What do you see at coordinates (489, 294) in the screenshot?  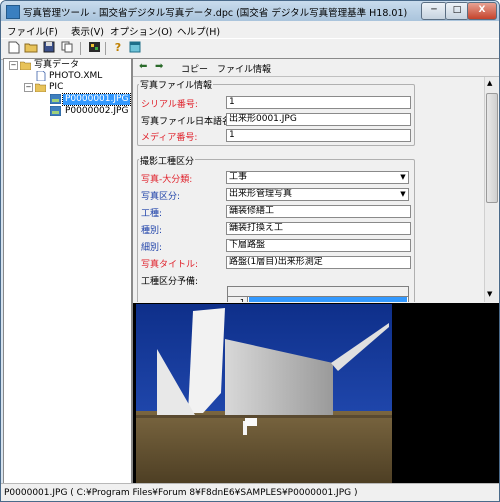 I see `scroll-down-icon: ▼` at bounding box center [489, 294].